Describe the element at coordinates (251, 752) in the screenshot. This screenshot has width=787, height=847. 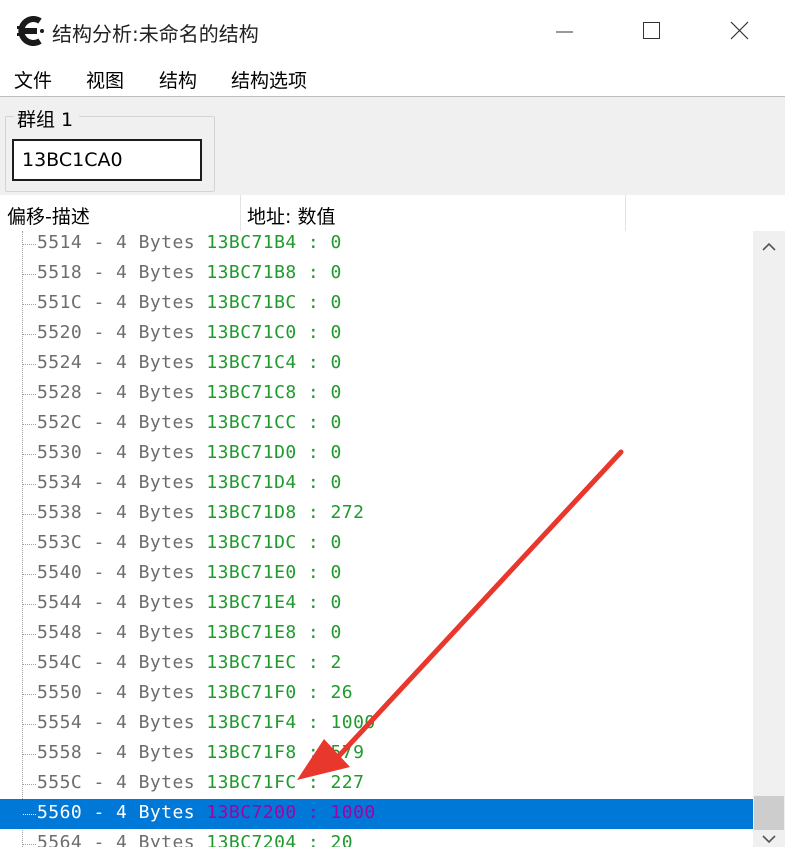
I see `row-address: 13BC71F8` at that location.